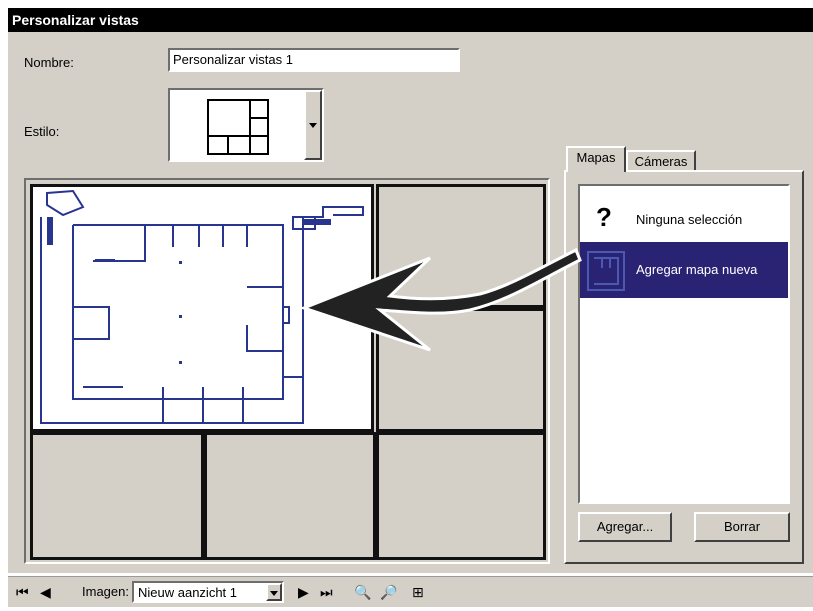  Describe the element at coordinates (326, 592) in the screenshot. I see `last-image-icon: ⏭` at that location.